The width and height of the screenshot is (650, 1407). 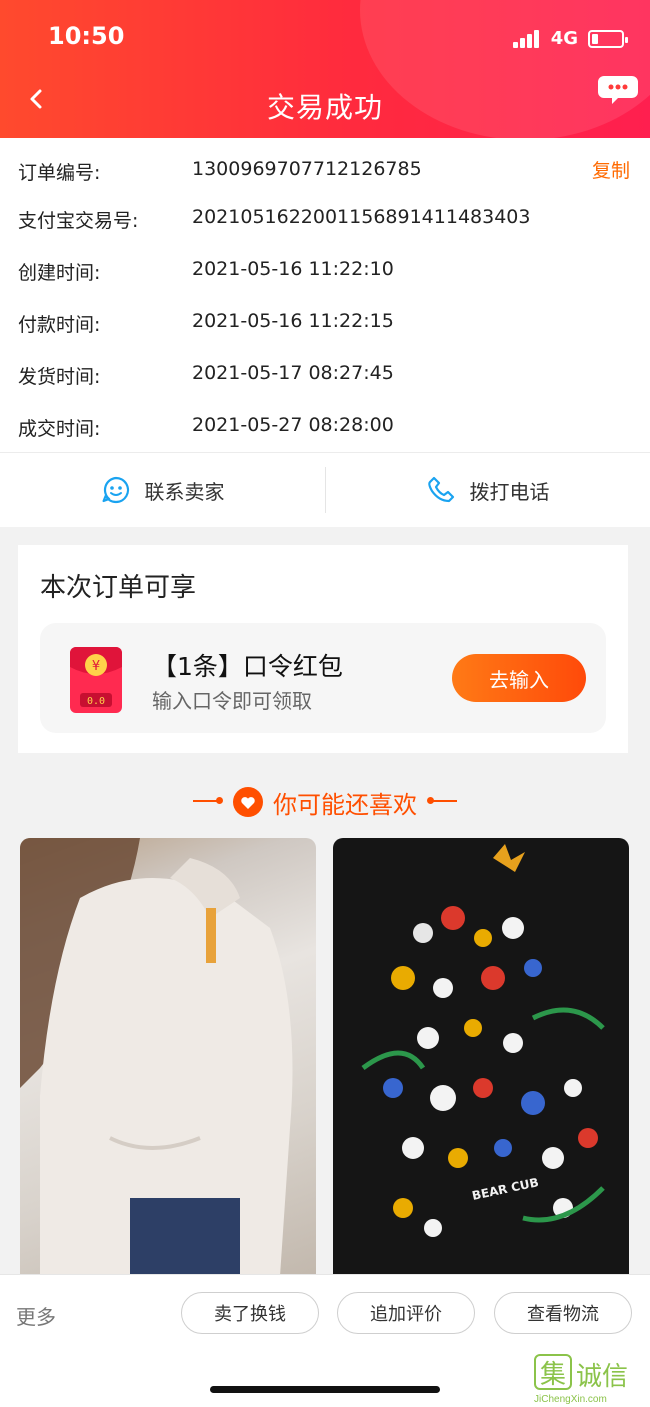 I want to click on status-indicators: 4G, so click(x=570, y=38).